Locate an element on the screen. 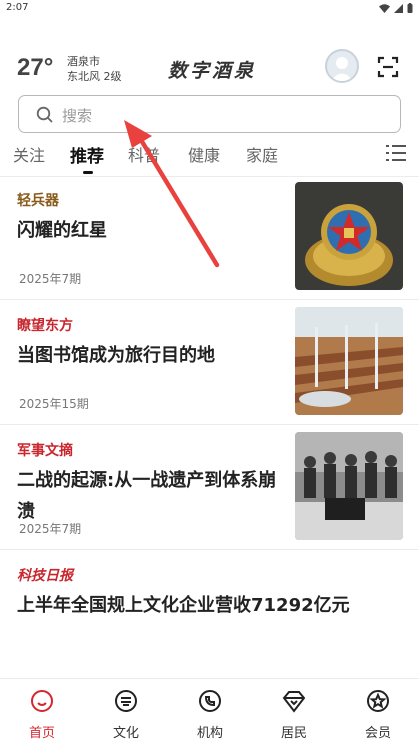  article-source: 瞭望东方 is located at coordinates (45, 326).